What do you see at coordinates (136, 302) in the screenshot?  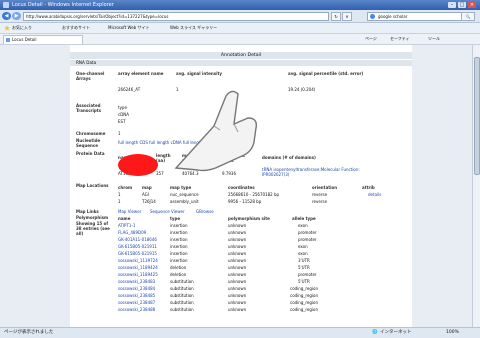 I see `pol-row-name: sossowski_238487` at bounding box center [136, 302].